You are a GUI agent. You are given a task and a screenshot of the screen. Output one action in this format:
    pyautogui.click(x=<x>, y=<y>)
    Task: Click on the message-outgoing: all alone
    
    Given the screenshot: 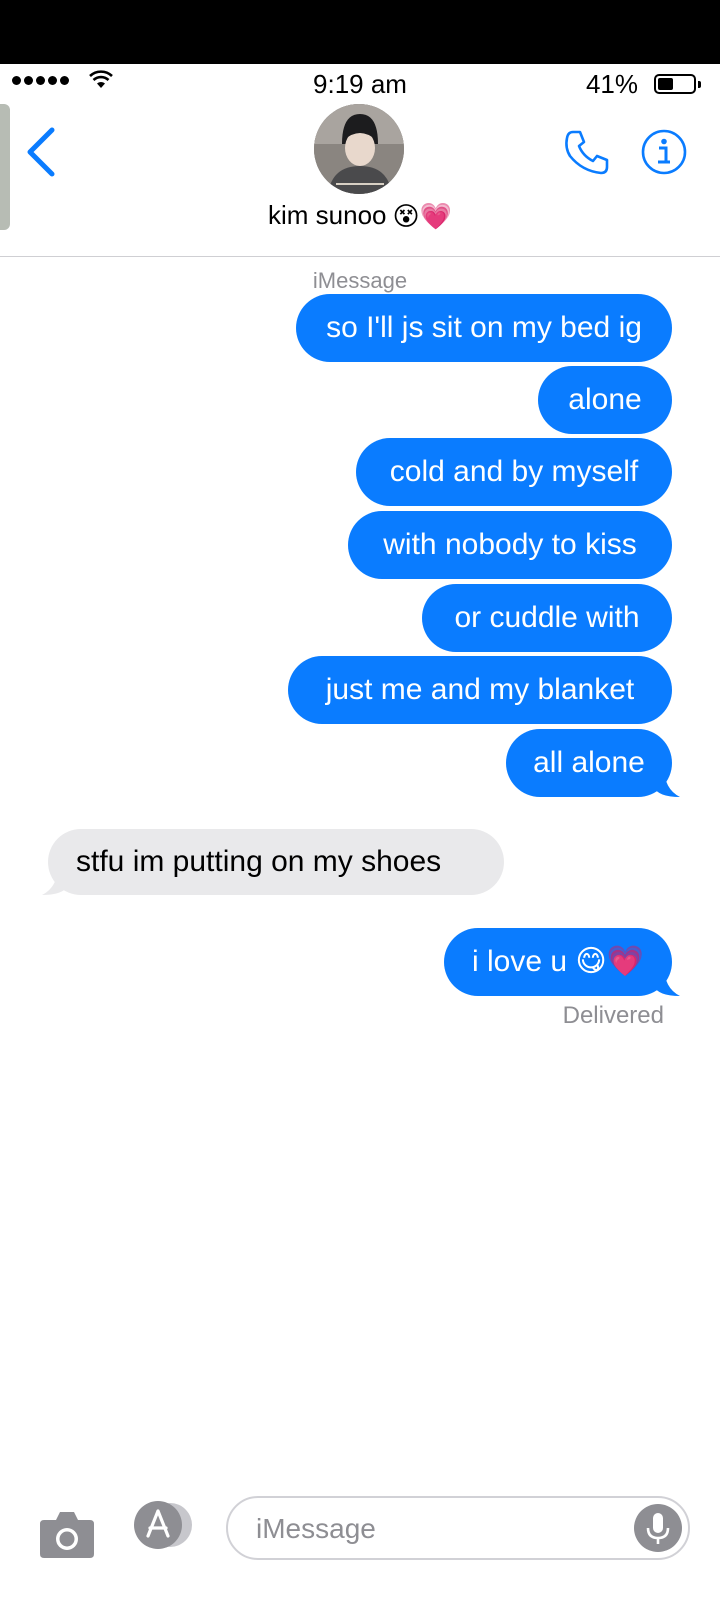 What is the action you would take?
    pyautogui.click(x=589, y=763)
    